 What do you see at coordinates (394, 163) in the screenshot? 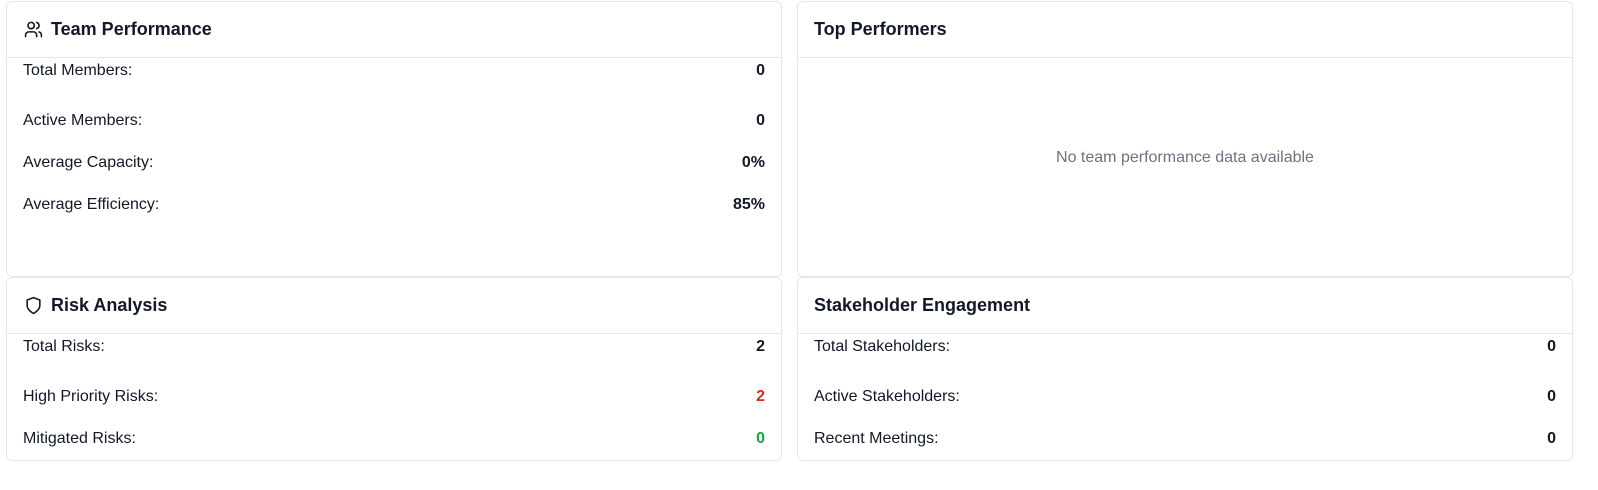
I see `metric-row-average-capacity: Average Capacity: 0%` at bounding box center [394, 163].